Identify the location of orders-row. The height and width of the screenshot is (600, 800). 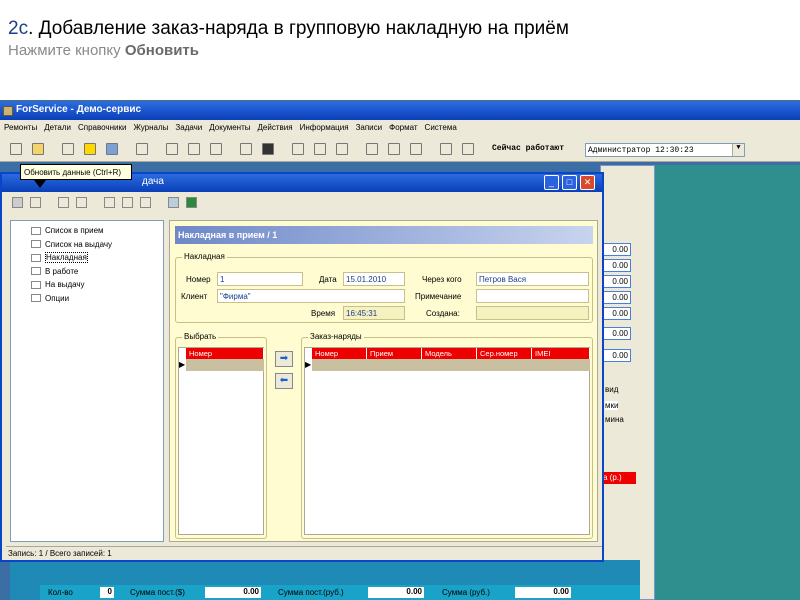
(451, 365).